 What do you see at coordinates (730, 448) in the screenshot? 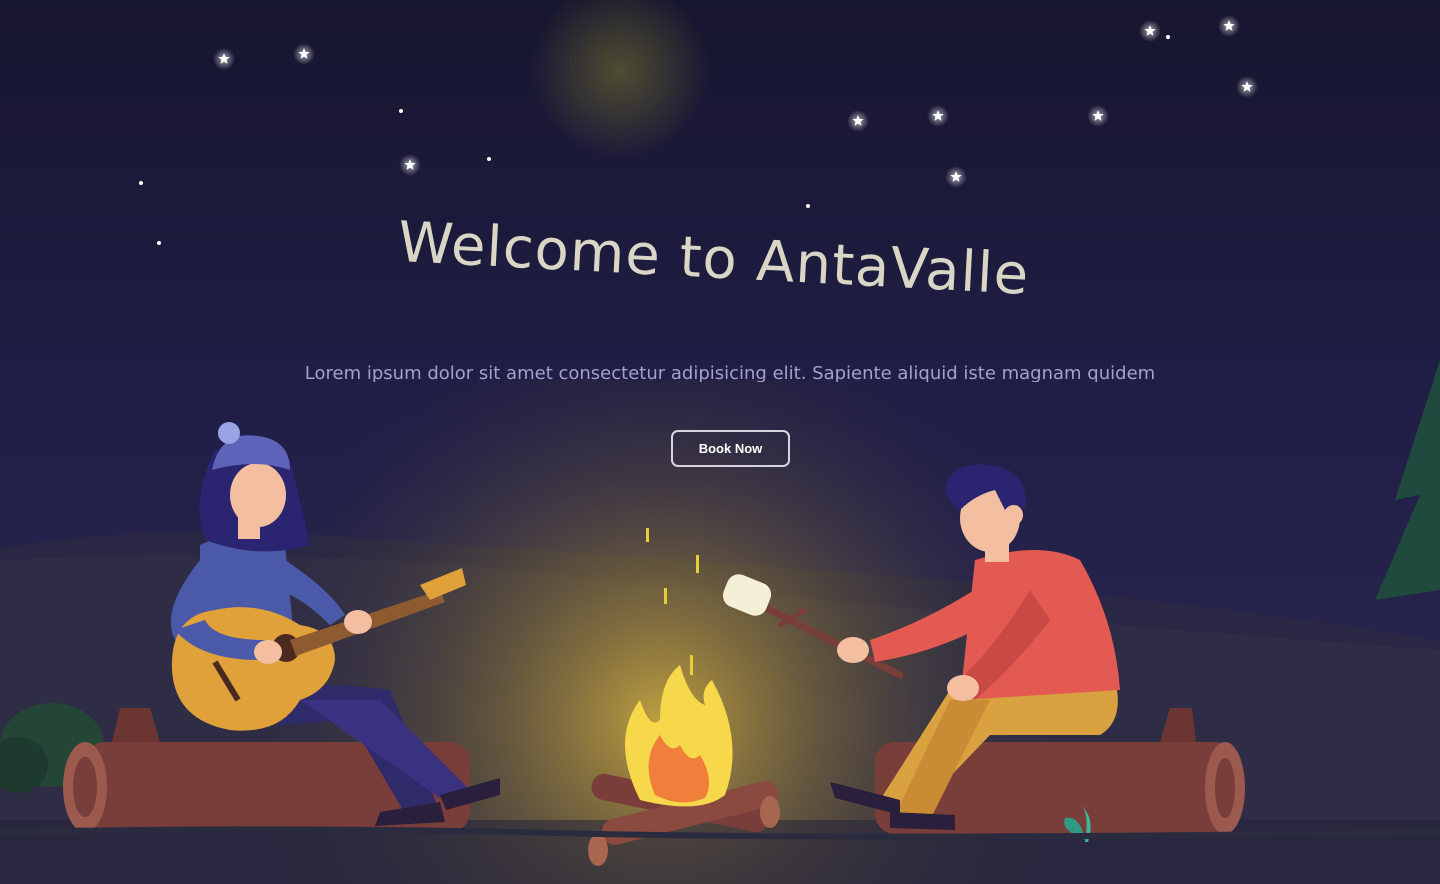
I see `book-now-button: Book Now` at bounding box center [730, 448].